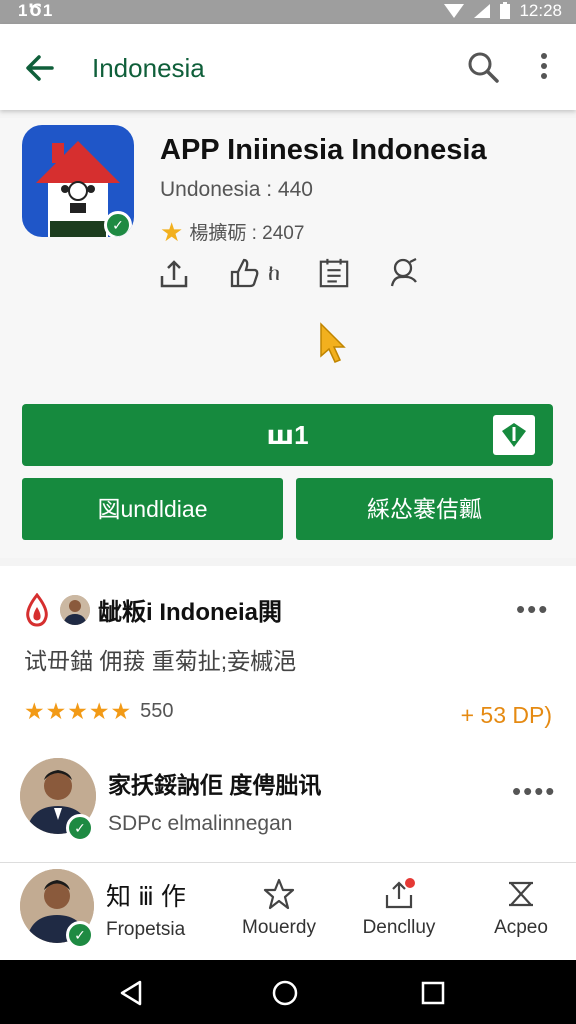 This screenshot has height=1024, width=576. Describe the element at coordinates (40, 68) in the screenshot. I see `back-arrow-icon` at that location.